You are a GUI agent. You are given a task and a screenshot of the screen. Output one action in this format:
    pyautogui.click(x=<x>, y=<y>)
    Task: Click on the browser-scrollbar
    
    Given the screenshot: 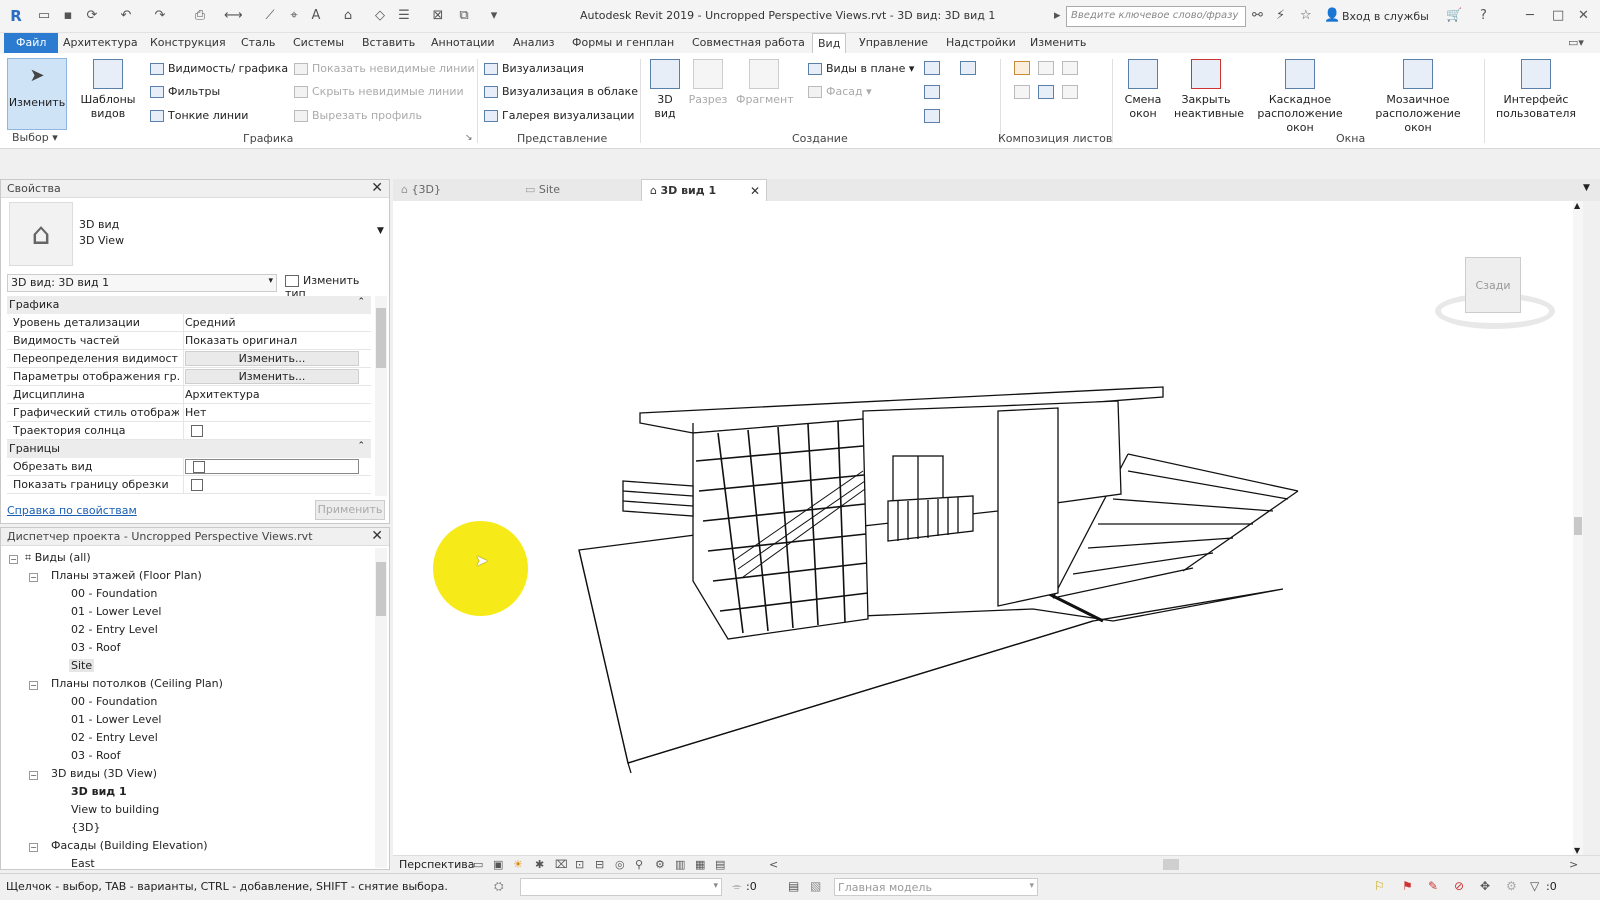 What is the action you would take?
    pyautogui.click(x=381, y=708)
    